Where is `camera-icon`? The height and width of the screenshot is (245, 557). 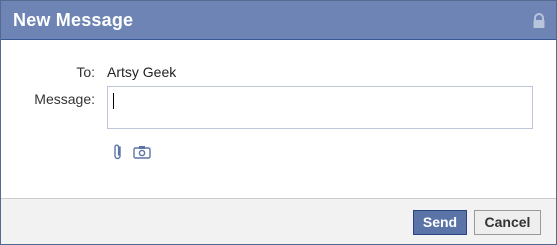 camera-icon is located at coordinates (142, 152).